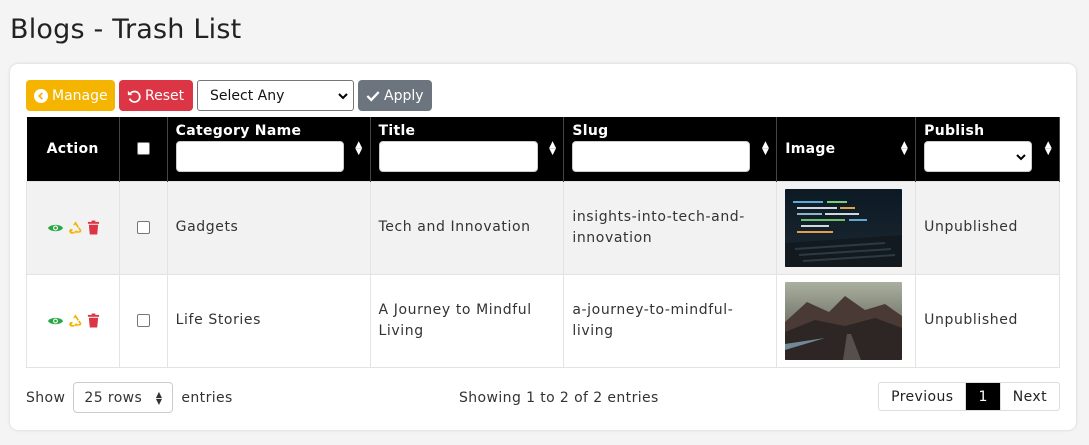 This screenshot has height=445, width=1089. I want to click on category-cell: Gadgets, so click(268, 227).